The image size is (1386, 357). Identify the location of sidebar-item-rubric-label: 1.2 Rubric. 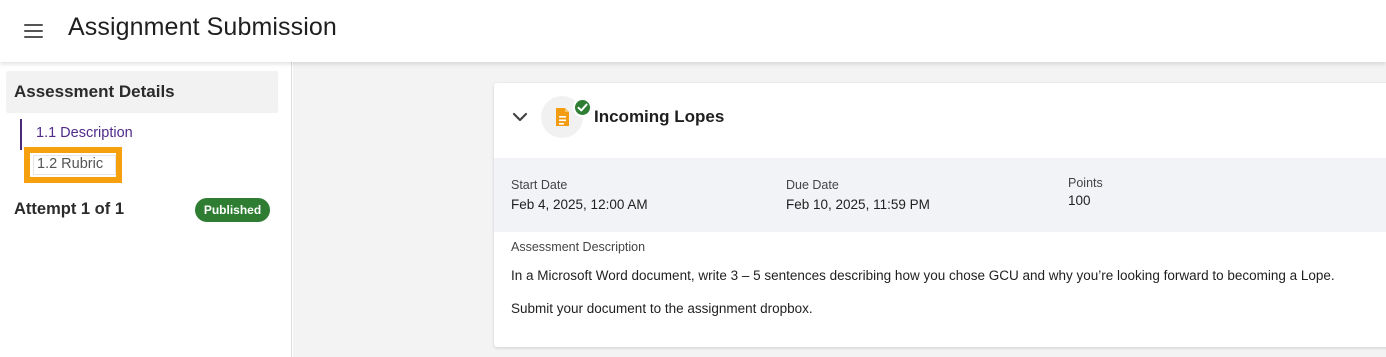
(70, 164).